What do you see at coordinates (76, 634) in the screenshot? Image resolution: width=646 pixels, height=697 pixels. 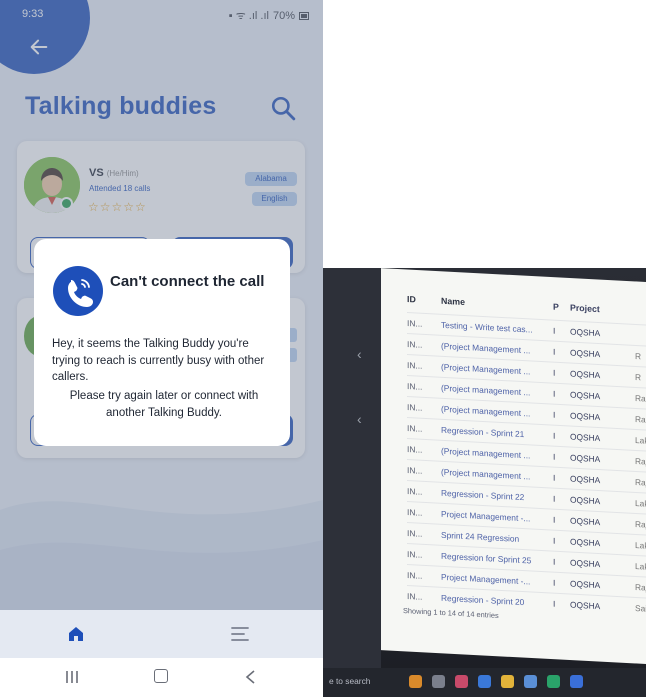 I see `home-icon` at bounding box center [76, 634].